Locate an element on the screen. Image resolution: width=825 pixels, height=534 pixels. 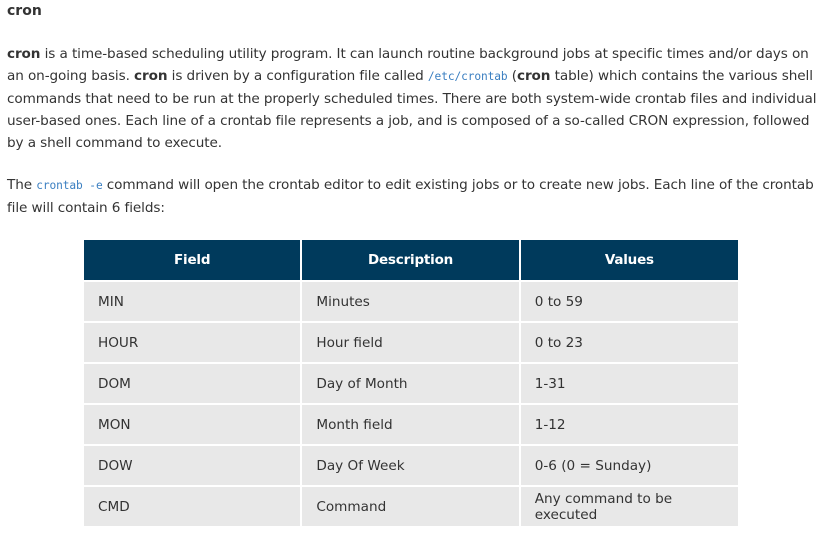
page-title: cron is located at coordinates (24, 11).